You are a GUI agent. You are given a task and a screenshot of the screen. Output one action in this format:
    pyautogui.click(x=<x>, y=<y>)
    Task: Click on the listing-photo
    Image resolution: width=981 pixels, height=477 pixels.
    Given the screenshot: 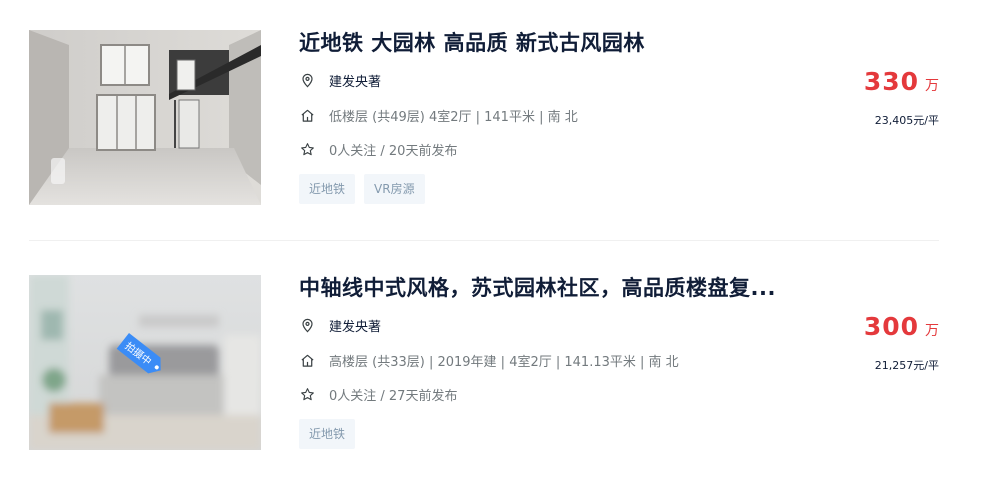 What is the action you would take?
    pyautogui.click(x=145, y=117)
    